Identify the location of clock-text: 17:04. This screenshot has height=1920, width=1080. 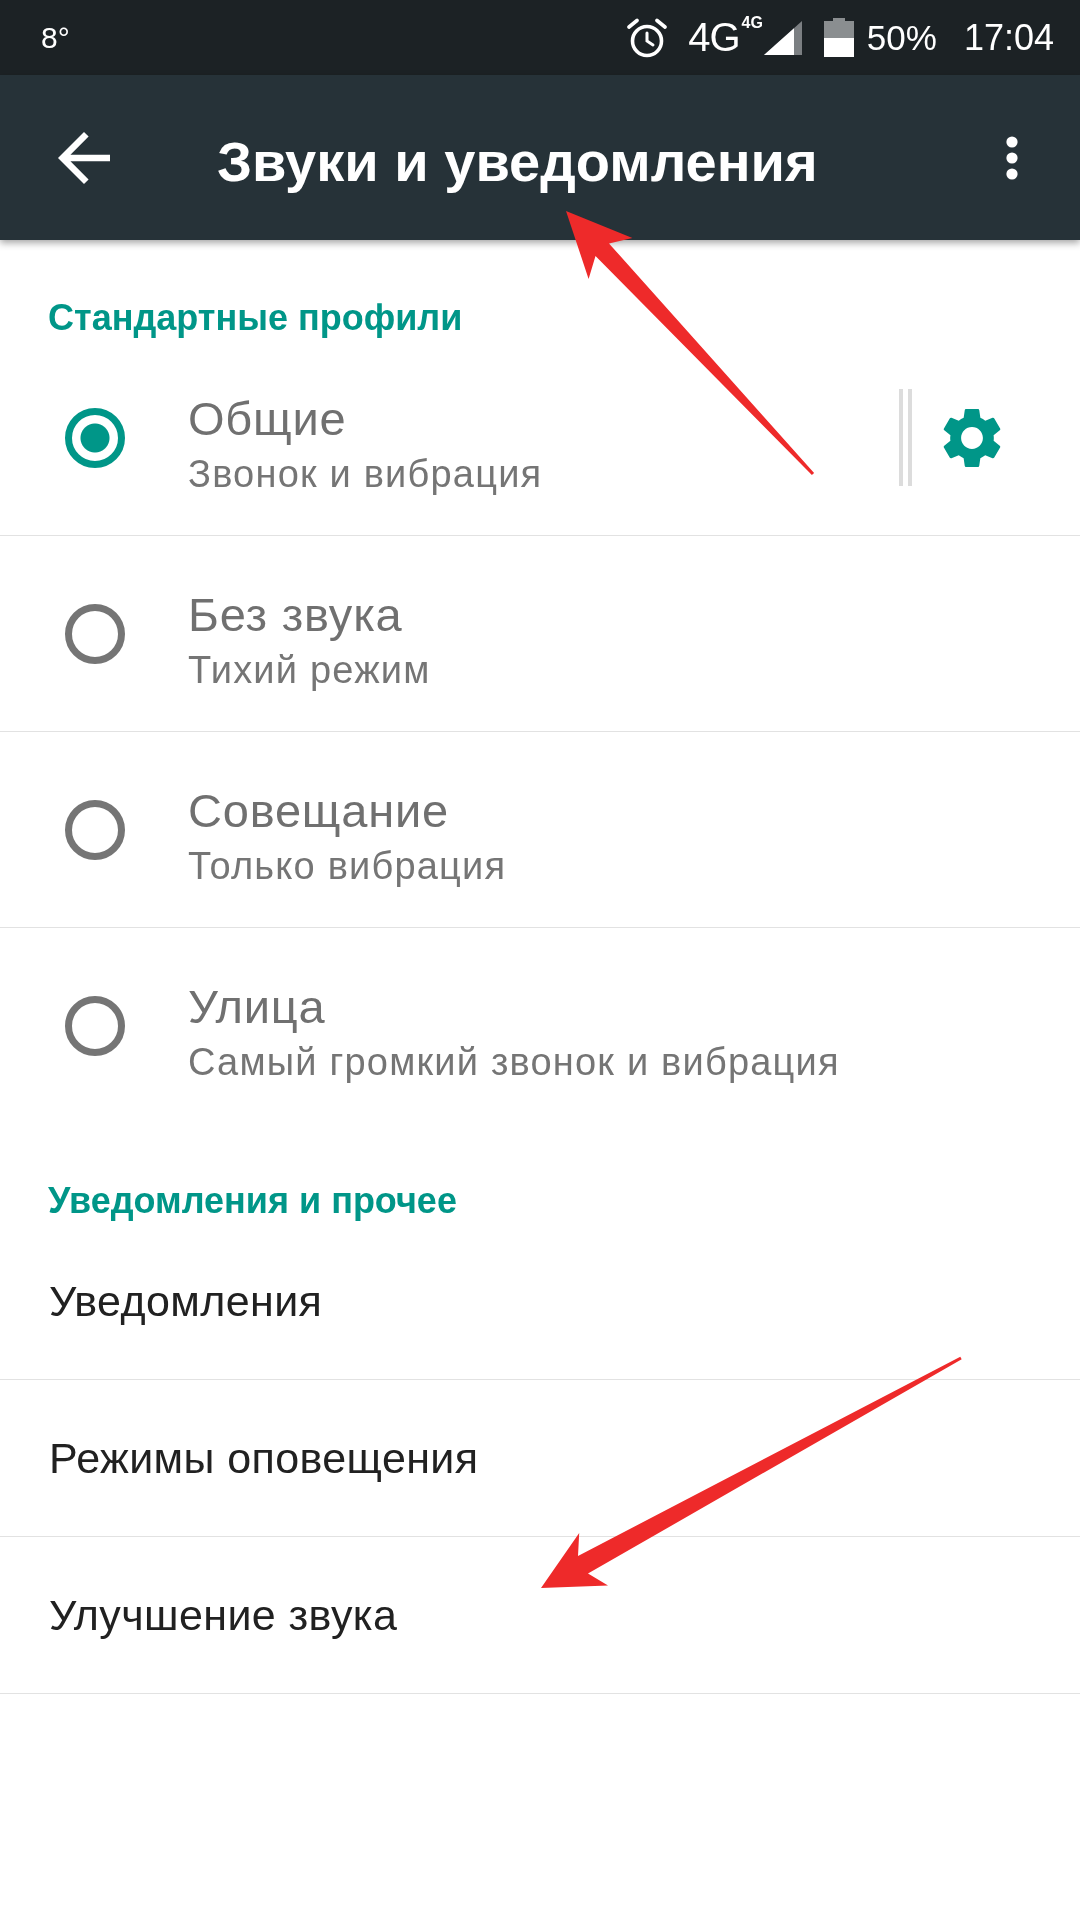
(1008, 37).